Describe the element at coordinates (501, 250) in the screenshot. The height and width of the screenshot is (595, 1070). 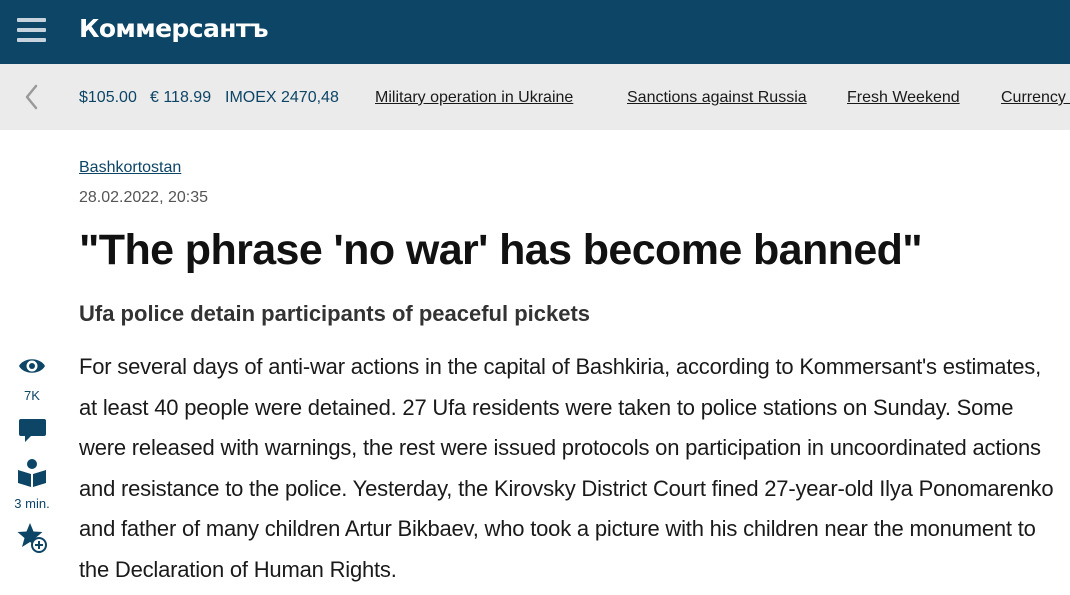
I see `article-title: "The phrase 'no war' has become banned"` at that location.